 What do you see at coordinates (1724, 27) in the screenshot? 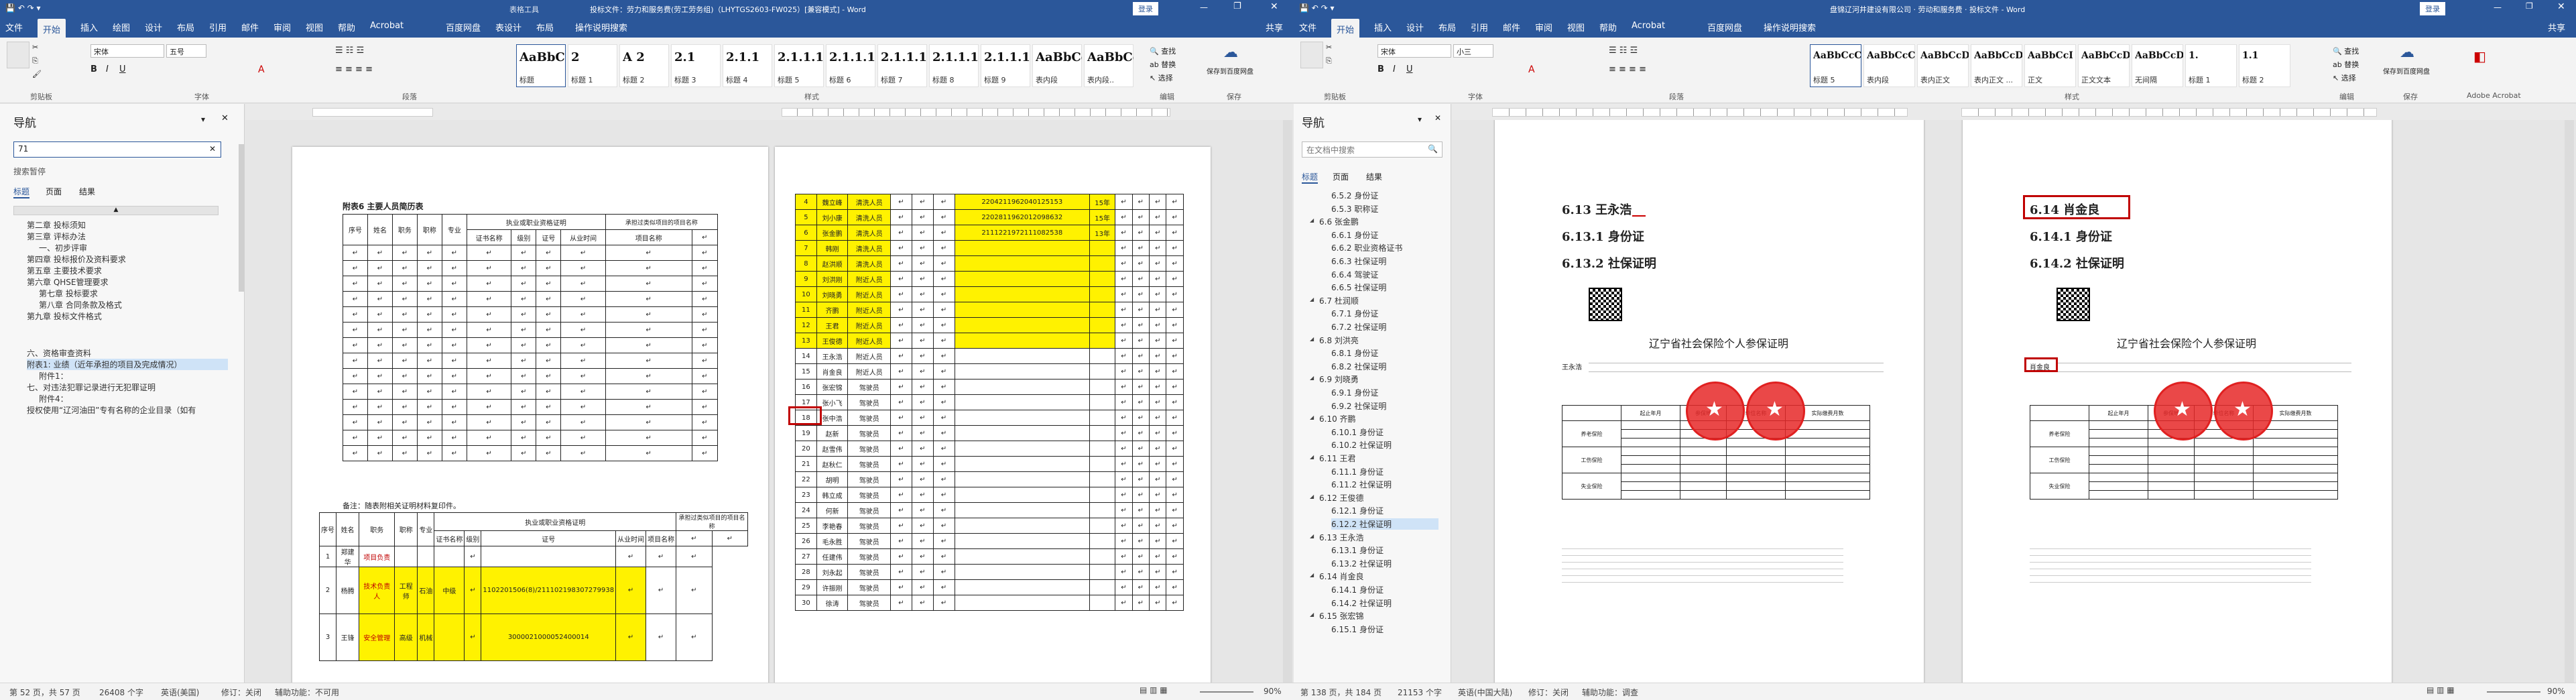
I see `tab-11: 百度网盘` at bounding box center [1724, 27].